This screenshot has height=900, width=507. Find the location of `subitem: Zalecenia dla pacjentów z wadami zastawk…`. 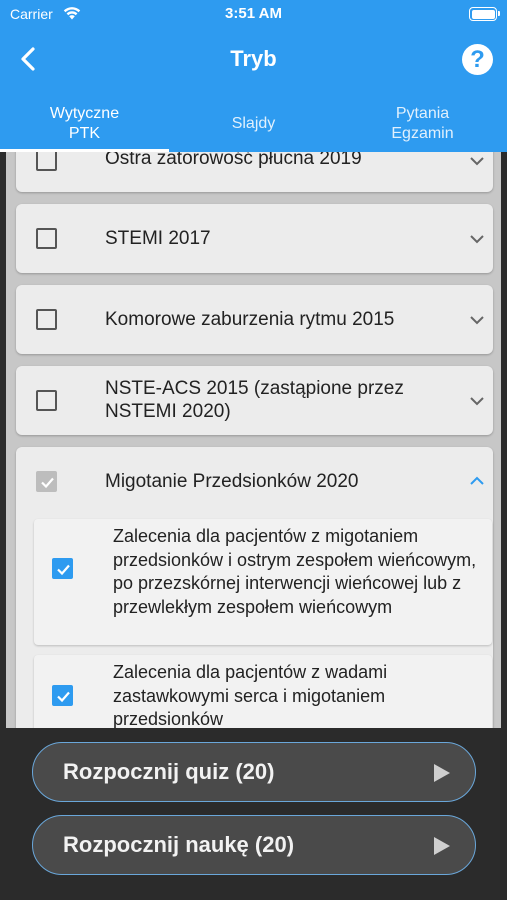

subitem: Zalecenia dla pacjentów z wadami zastawk… is located at coordinates (263, 691).